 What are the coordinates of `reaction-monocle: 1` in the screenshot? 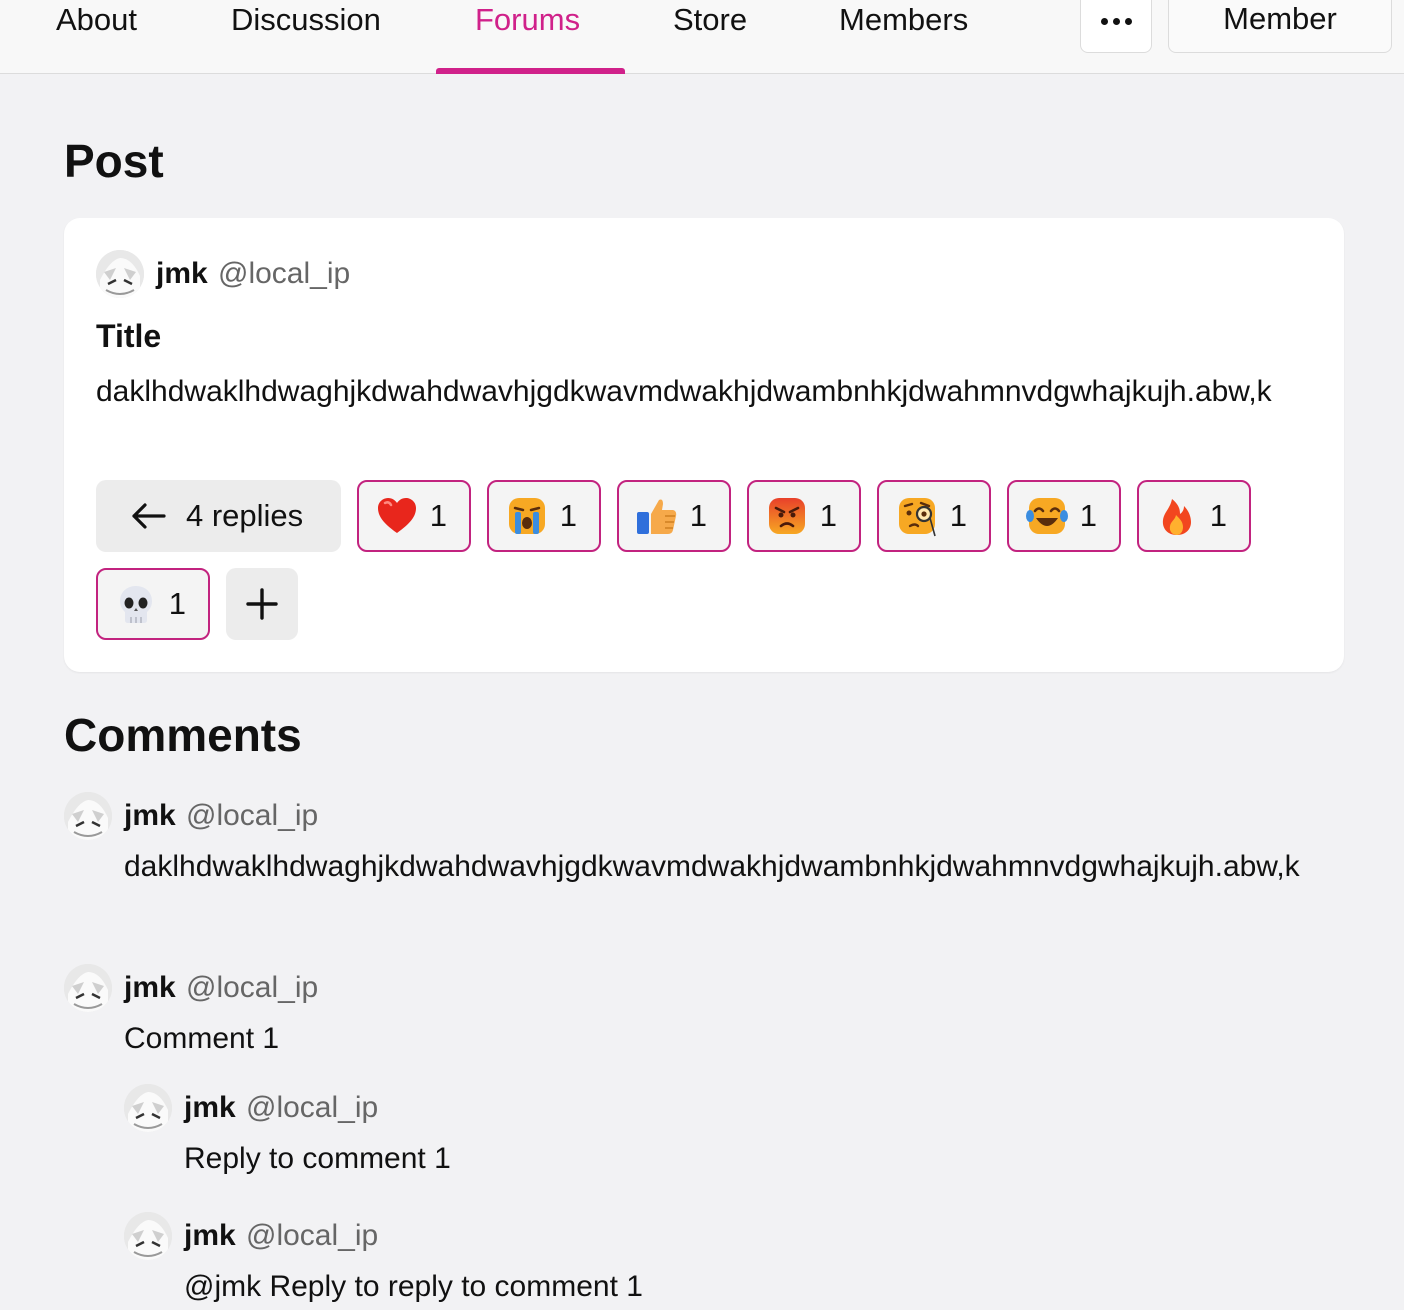 It's located at (934, 516).